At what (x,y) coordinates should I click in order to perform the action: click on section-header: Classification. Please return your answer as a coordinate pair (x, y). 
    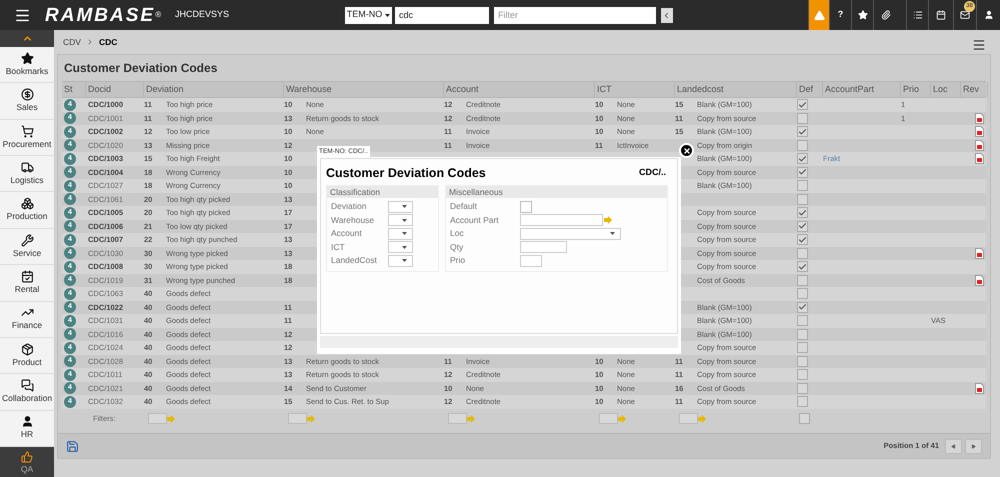
    Looking at the image, I should click on (382, 192).